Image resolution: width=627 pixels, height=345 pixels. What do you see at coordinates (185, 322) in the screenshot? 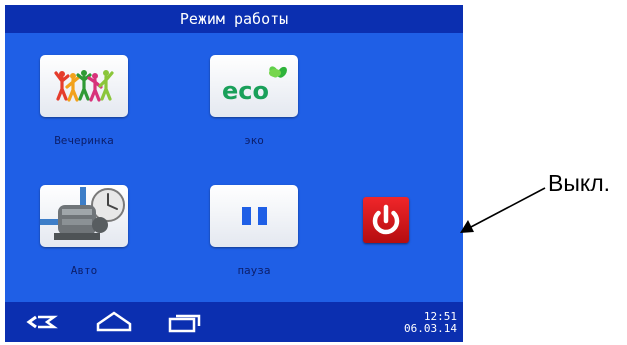
I see `recent-apps-icon` at bounding box center [185, 322].